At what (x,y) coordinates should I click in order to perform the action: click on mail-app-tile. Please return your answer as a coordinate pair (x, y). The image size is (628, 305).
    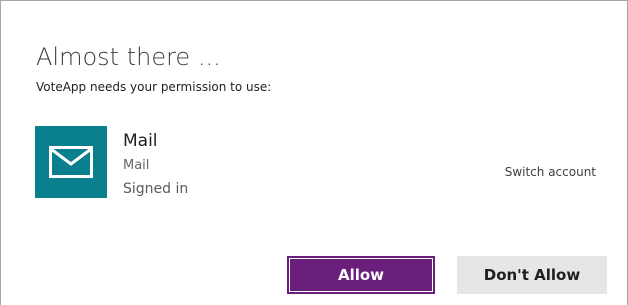
    Looking at the image, I should click on (71, 162).